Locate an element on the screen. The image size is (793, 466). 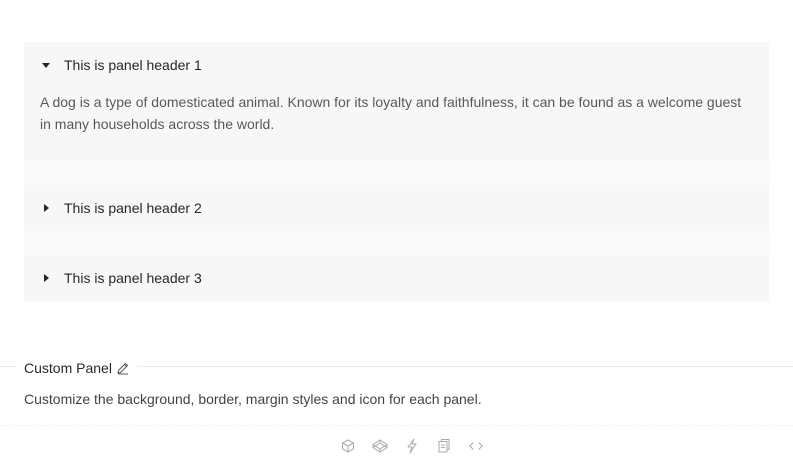
code-icon is located at coordinates (476, 446).